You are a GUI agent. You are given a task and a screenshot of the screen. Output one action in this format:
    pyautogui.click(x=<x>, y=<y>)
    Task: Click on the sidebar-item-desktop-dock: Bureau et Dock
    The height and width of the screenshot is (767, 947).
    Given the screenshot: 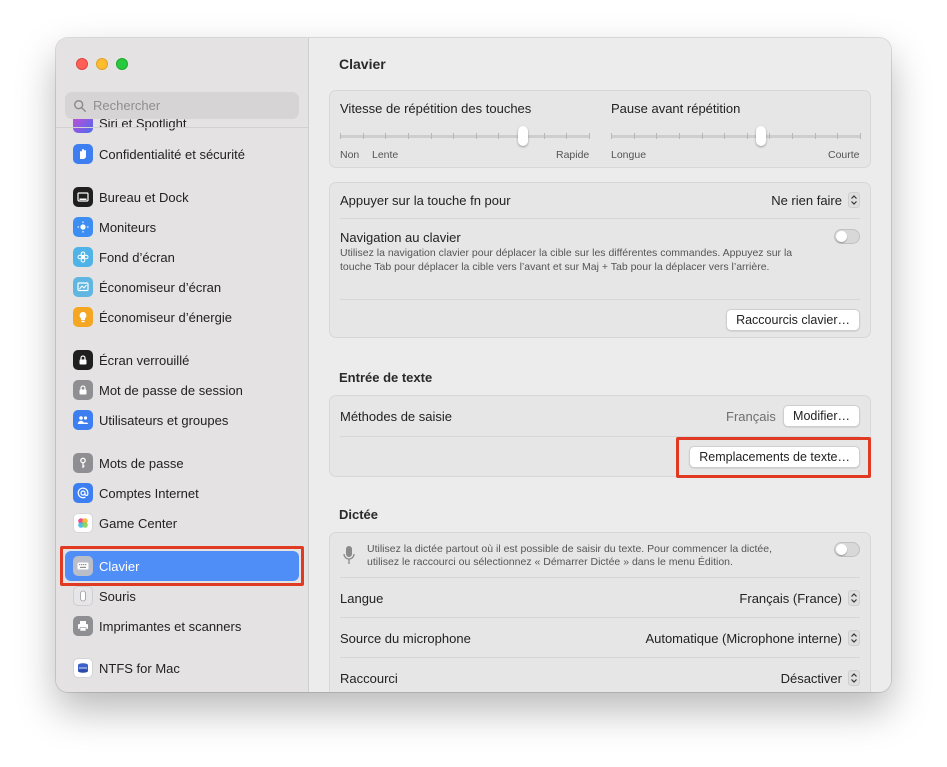 What is the action you would take?
    pyautogui.click(x=182, y=197)
    